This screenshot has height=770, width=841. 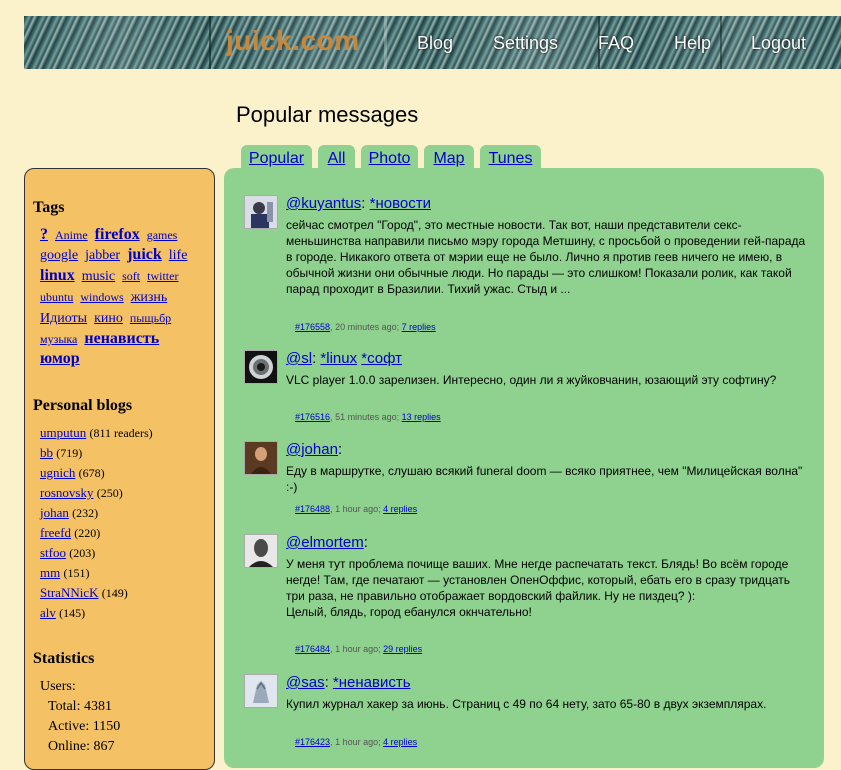 What do you see at coordinates (63, 432) in the screenshot?
I see `blog-link: umputun` at bounding box center [63, 432].